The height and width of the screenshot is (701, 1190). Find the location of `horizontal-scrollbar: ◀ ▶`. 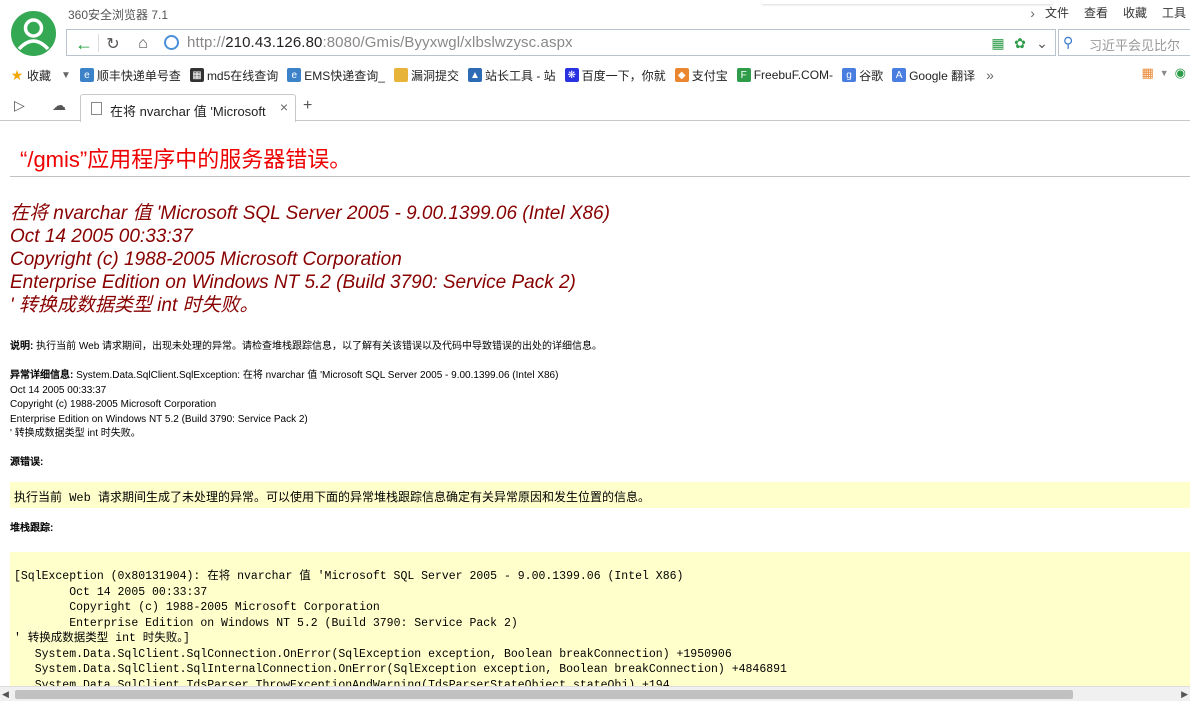

horizontal-scrollbar: ◀ ▶ is located at coordinates (595, 693).